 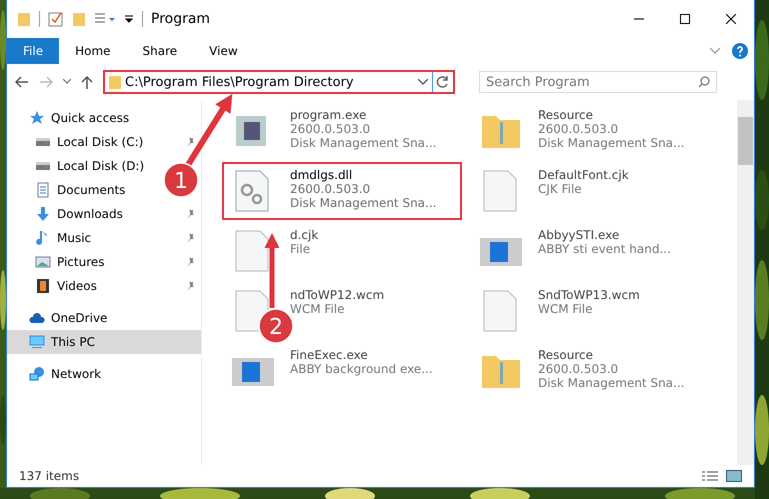 I want to click on sidebar-item: Quick access, so click(x=71, y=118).